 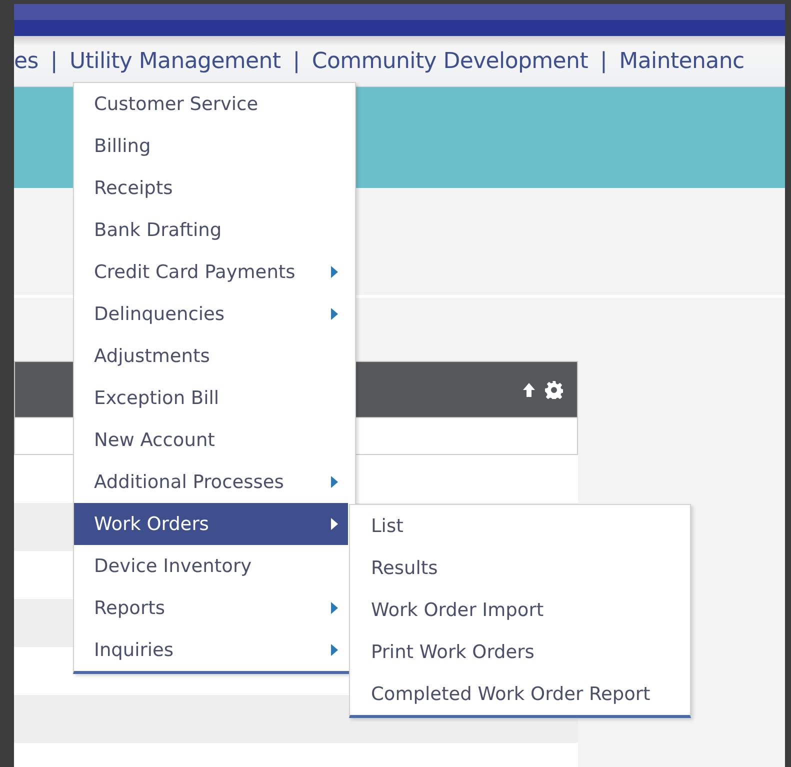 I want to click on menu-item: Results, so click(x=520, y=568).